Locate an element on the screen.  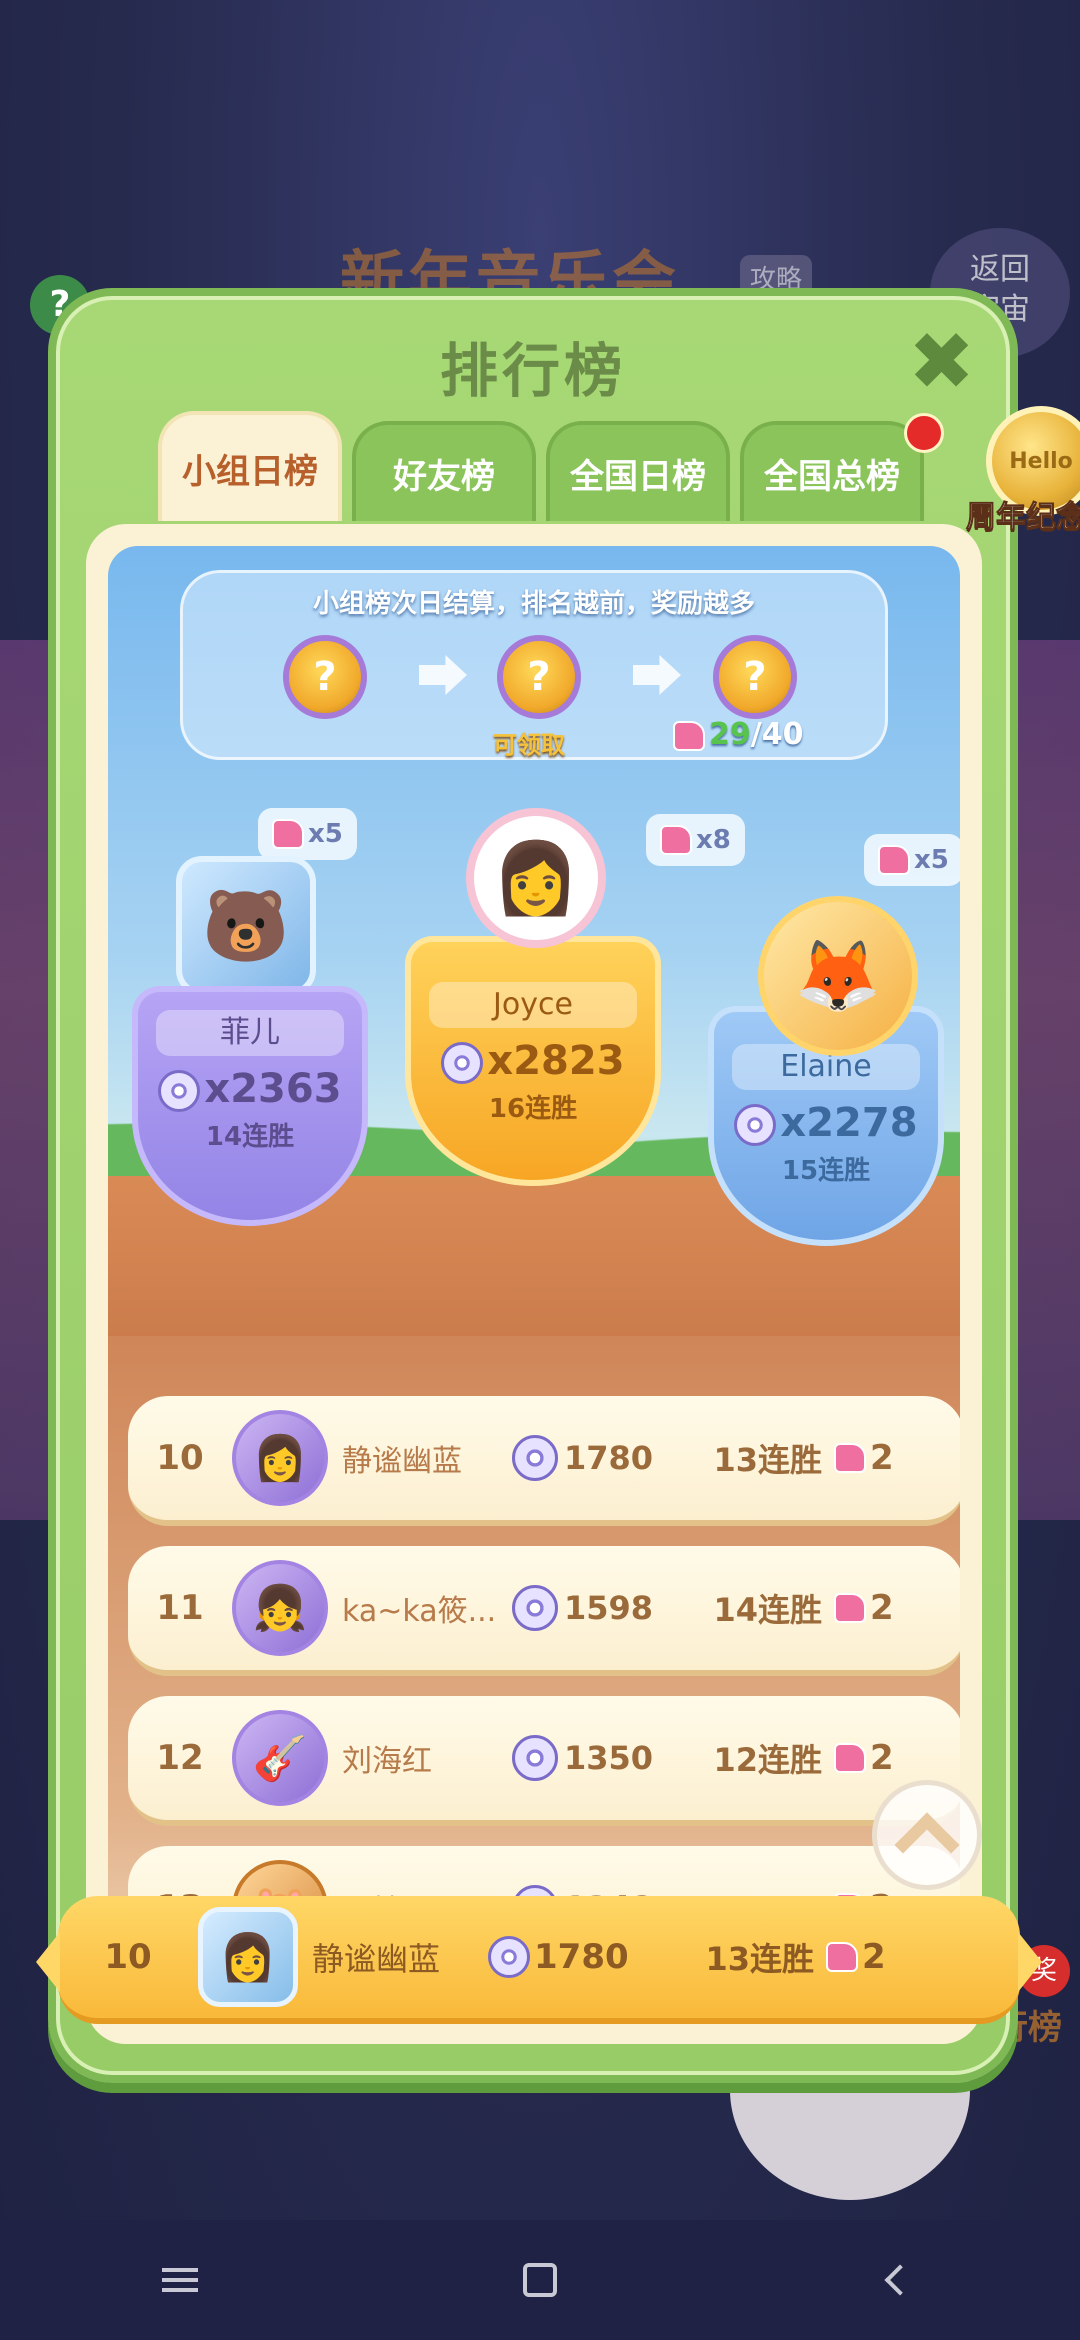
avatar: 👧 is located at coordinates (280, 1608).